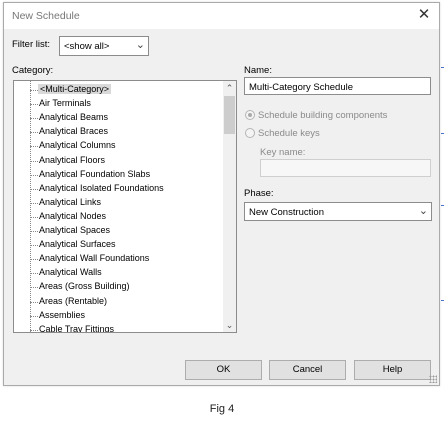 The height and width of the screenshot is (423, 444). What do you see at coordinates (258, 70) in the screenshot?
I see `name-label: Name:` at bounding box center [258, 70].